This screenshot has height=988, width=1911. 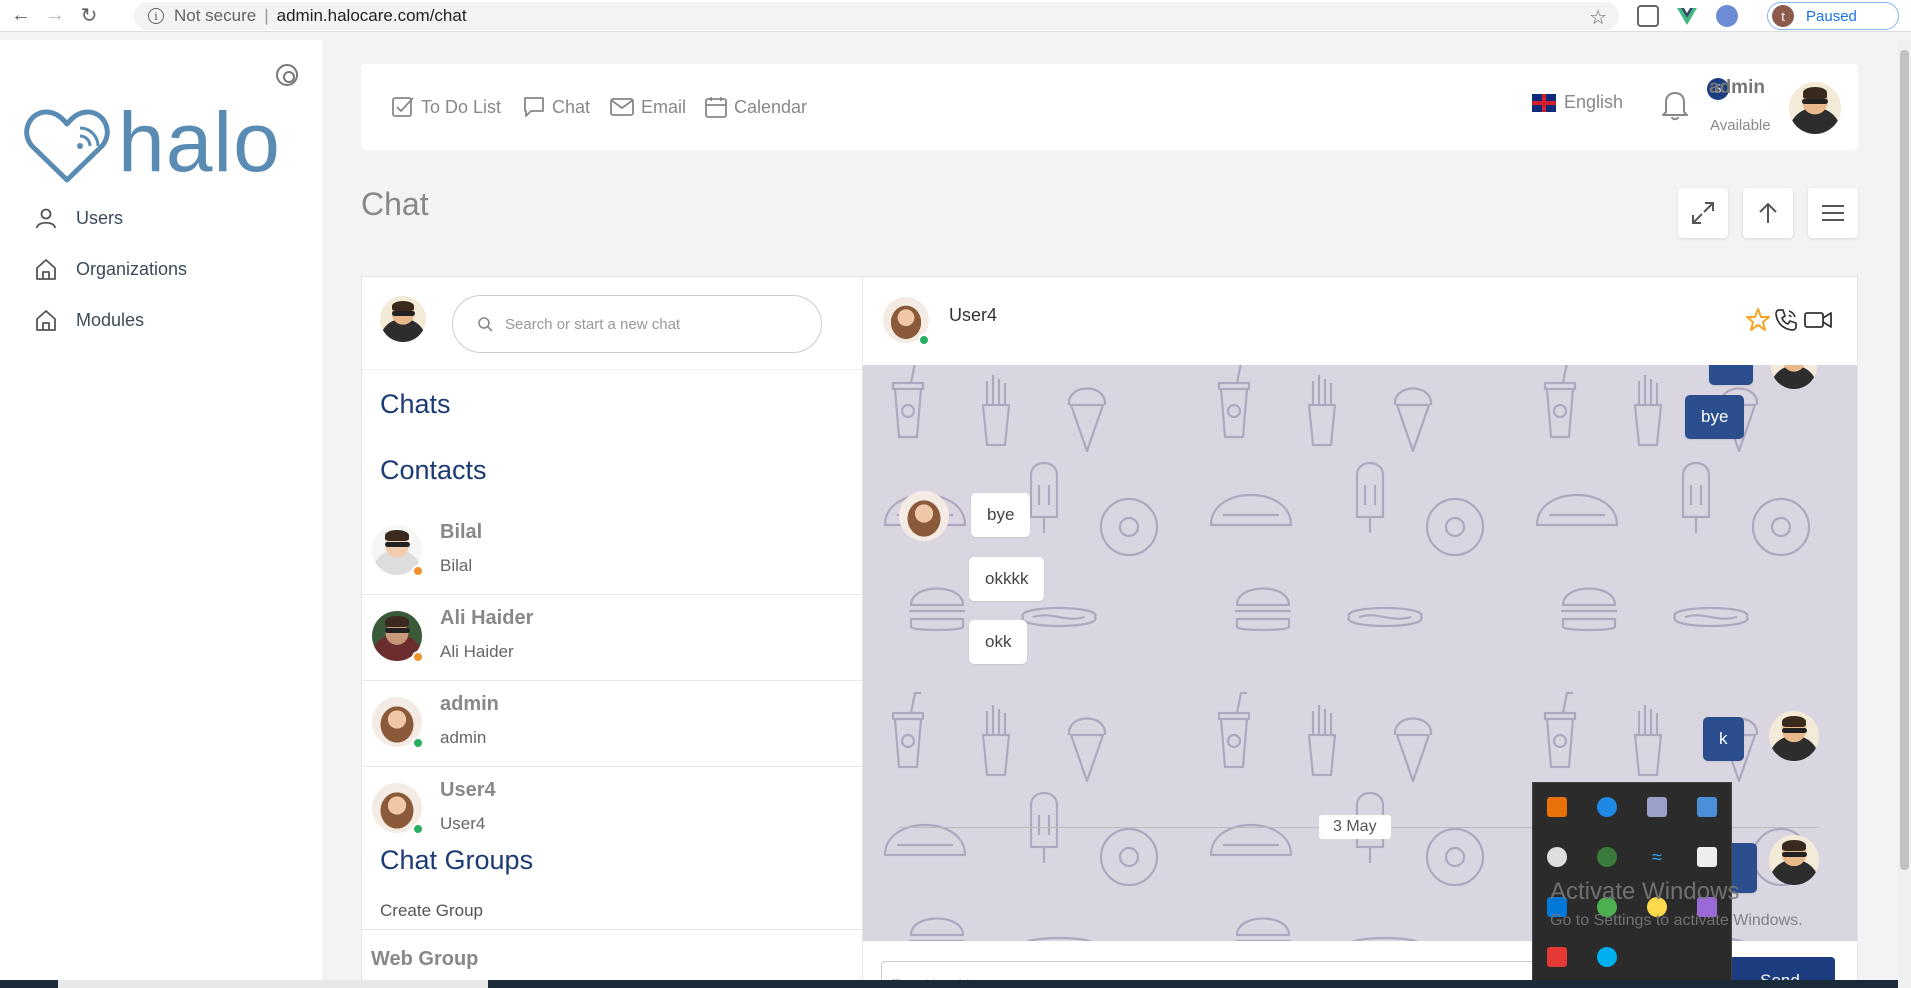 What do you see at coordinates (463, 823) in the screenshot?
I see `contact-subtitle: User4` at bounding box center [463, 823].